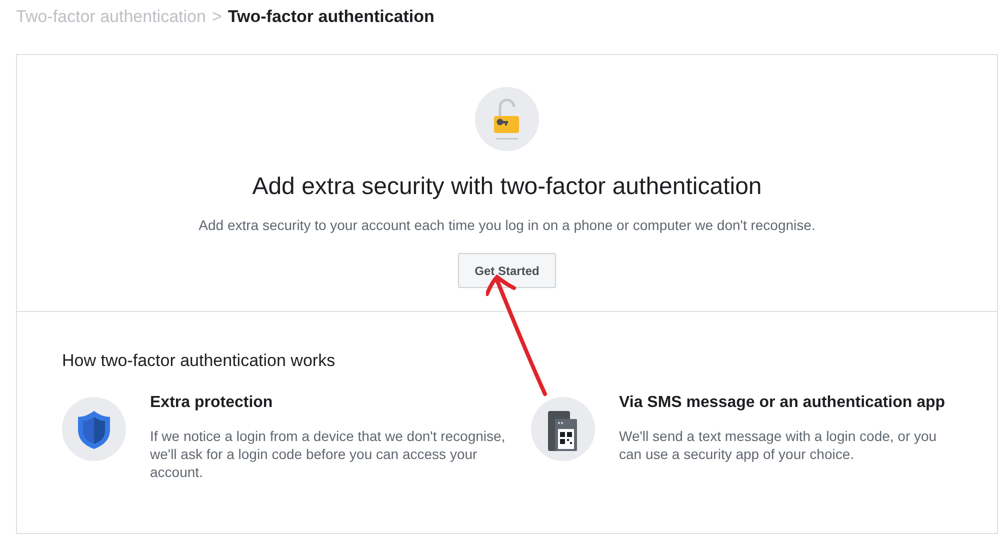  What do you see at coordinates (331, 17) in the screenshot?
I see `breadcrumb-current: Two-factor authentication` at bounding box center [331, 17].